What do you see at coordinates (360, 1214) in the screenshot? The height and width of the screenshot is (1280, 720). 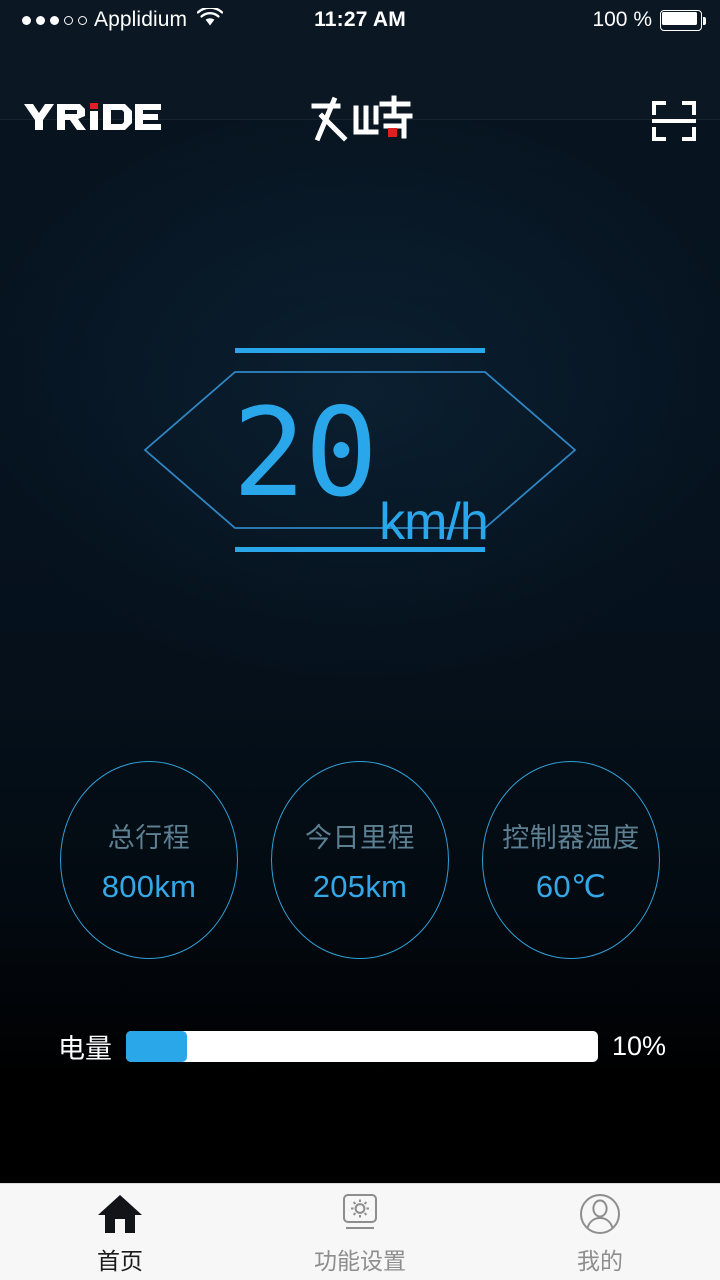 I see `settings-gear-icon` at bounding box center [360, 1214].